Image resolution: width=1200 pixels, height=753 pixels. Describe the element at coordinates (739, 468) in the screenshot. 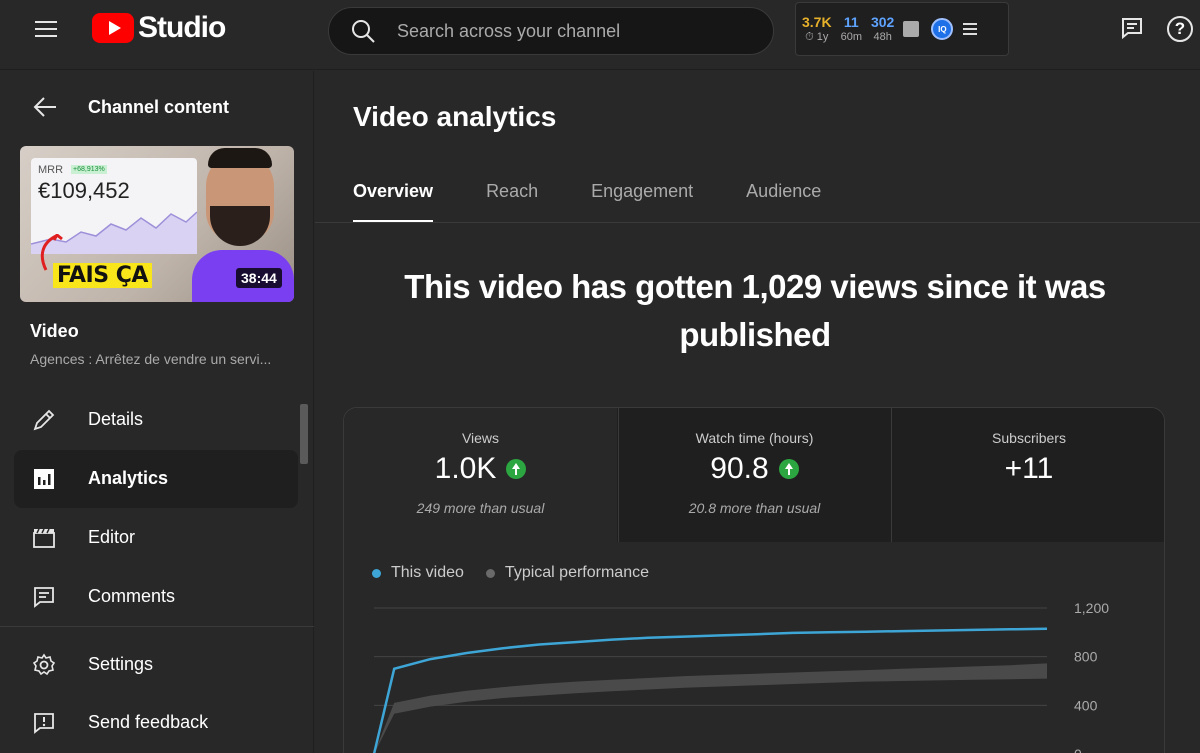

I see `metric-value: 90.8` at that location.